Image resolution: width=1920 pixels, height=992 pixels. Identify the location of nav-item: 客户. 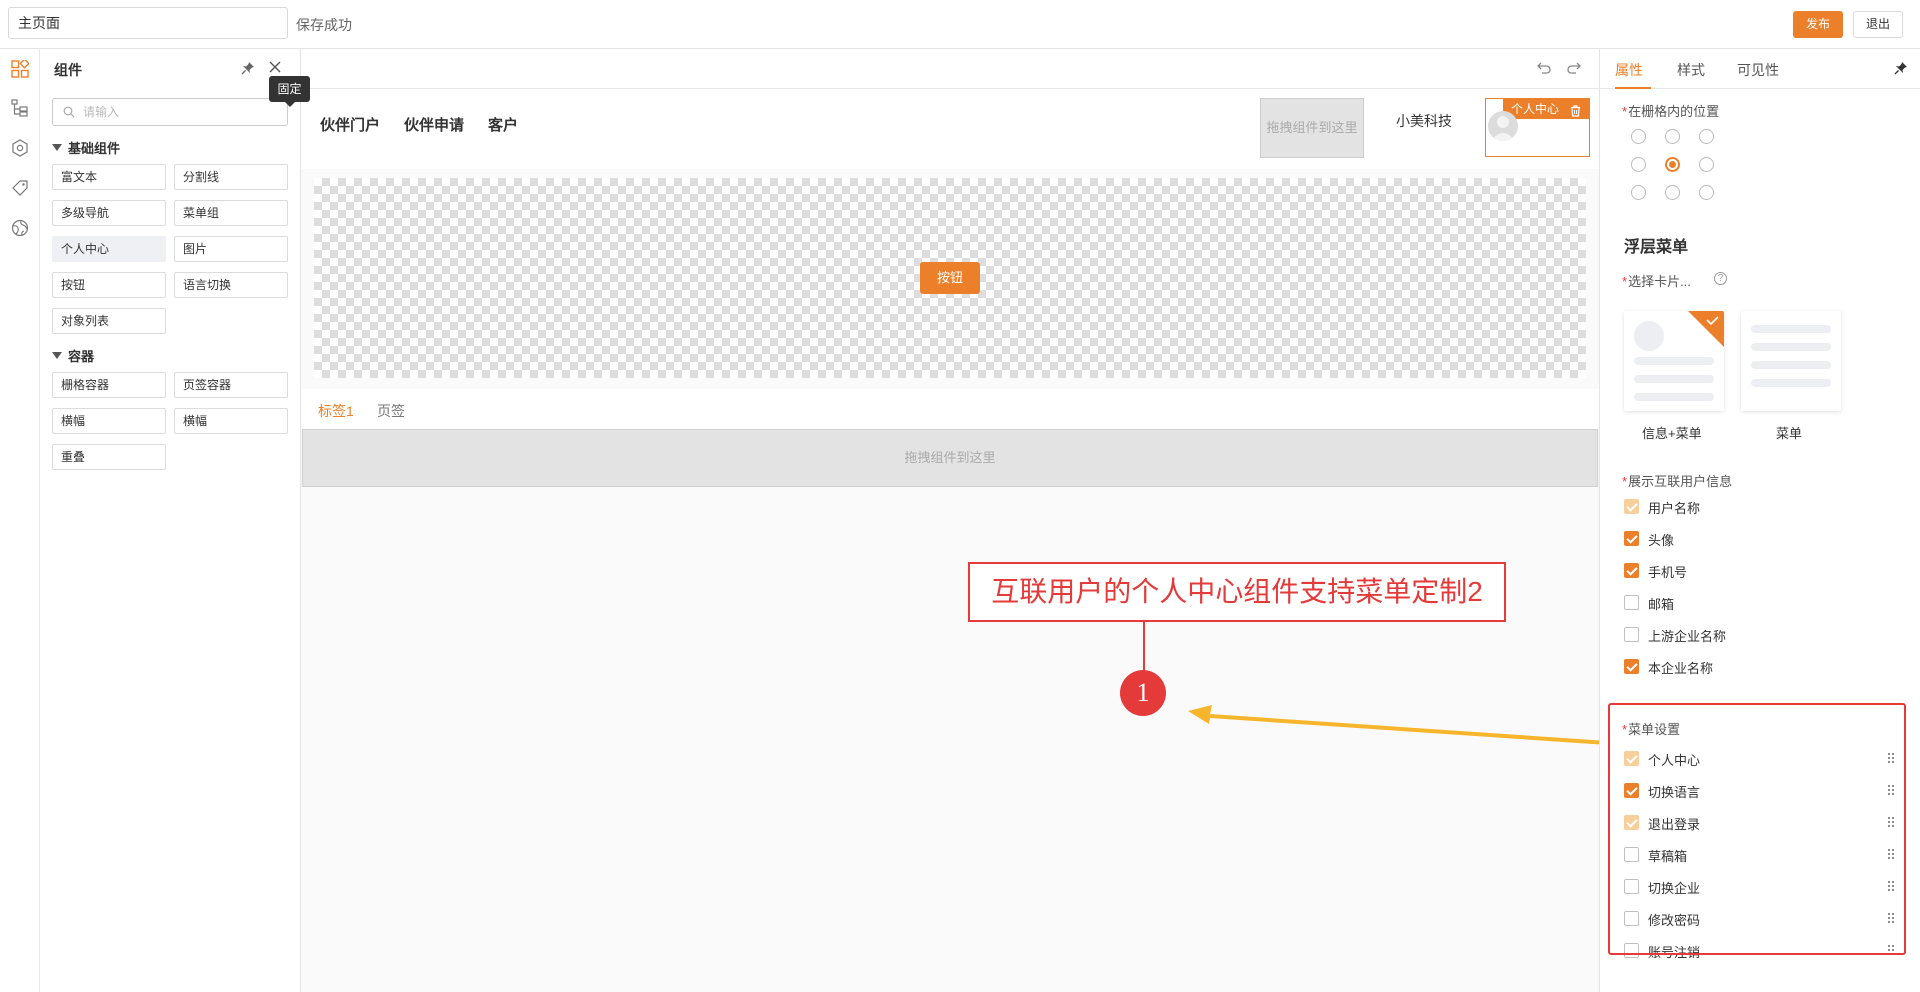
(503, 124).